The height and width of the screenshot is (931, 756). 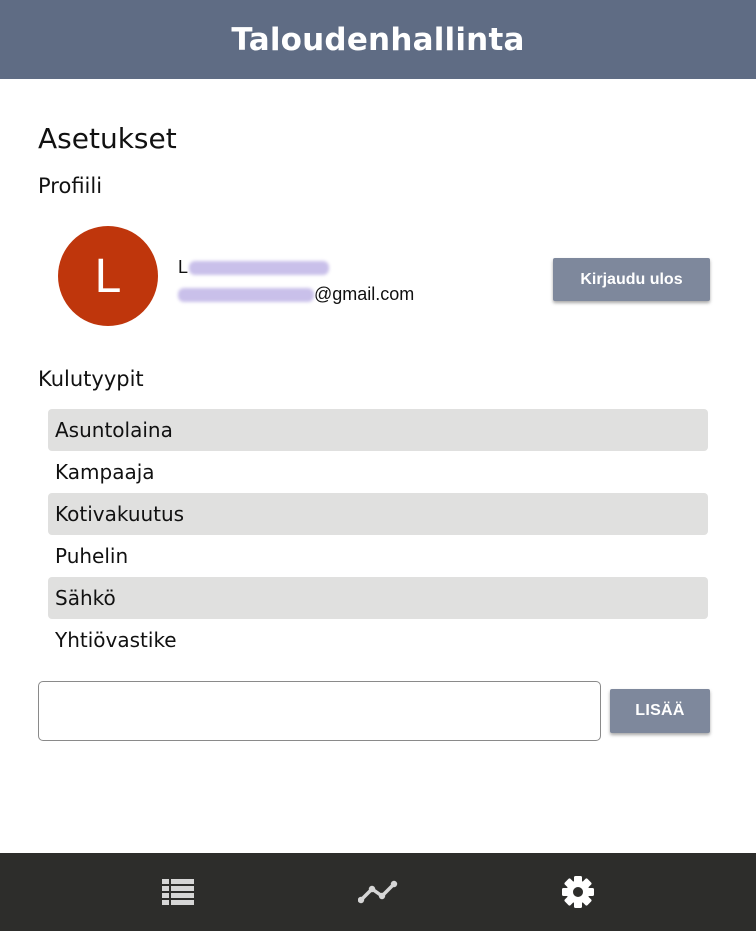 What do you see at coordinates (183, 267) in the screenshot?
I see `profile-name-initial: L` at bounding box center [183, 267].